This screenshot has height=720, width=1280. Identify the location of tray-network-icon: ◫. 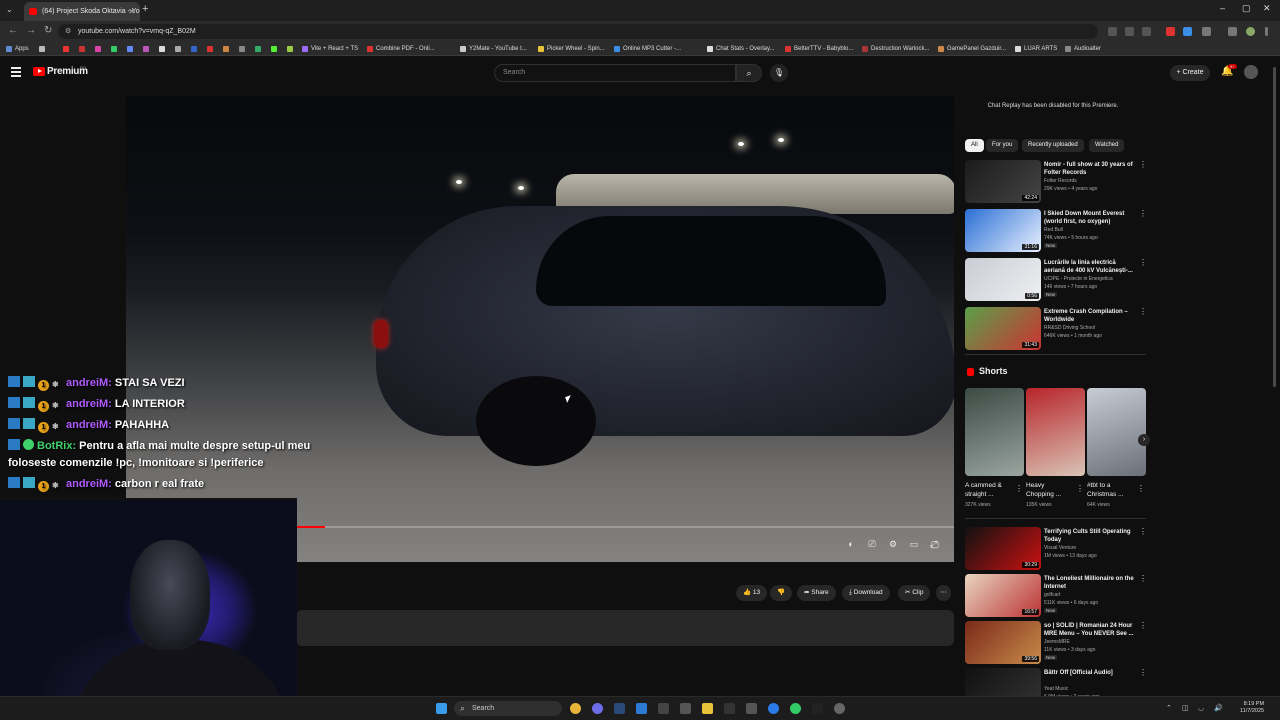
(1185, 708).